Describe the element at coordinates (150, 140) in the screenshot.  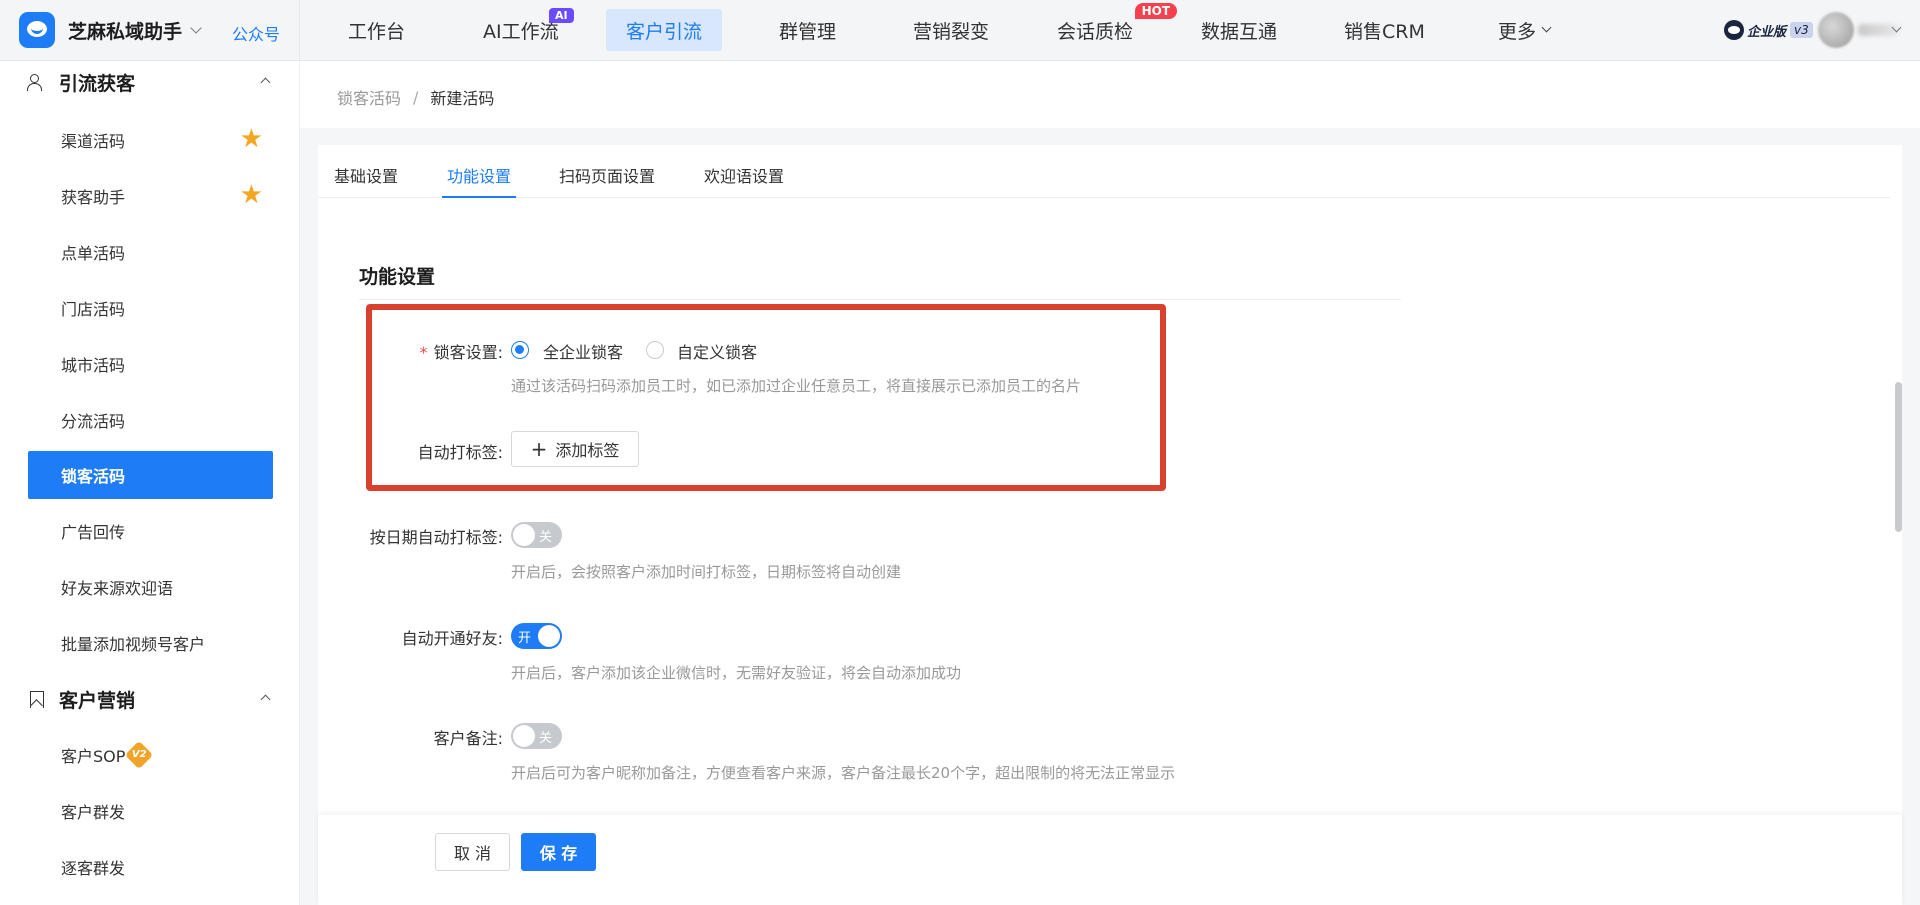
I see `sidebar-item-channel-code: 渠道活码 ★` at that location.